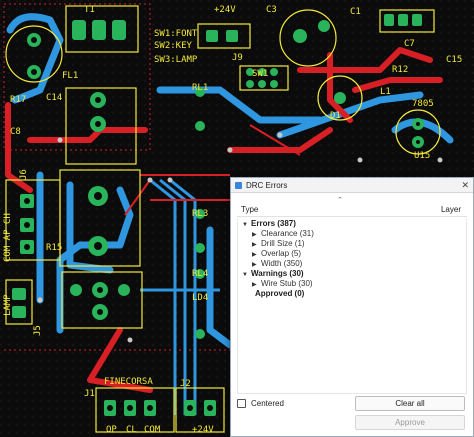  I want to click on label-rl3: RL3, so click(200, 214).